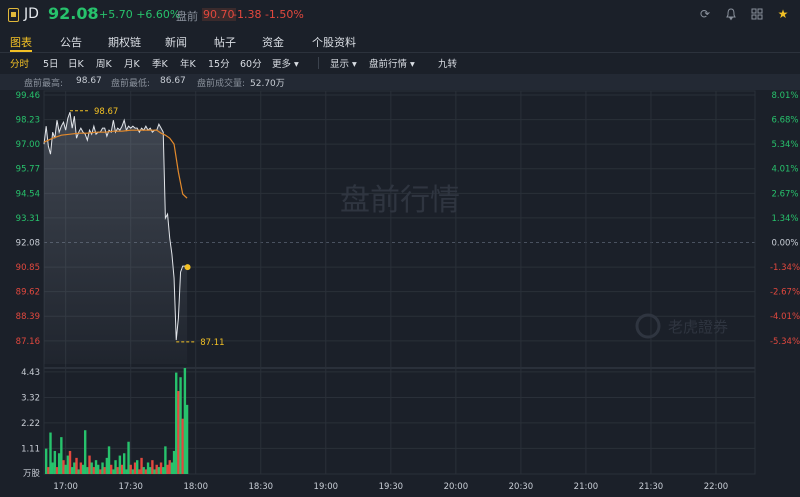 The height and width of the screenshot is (497, 800). Describe the element at coordinates (391, 487) in the screenshot. I see `time-tick-label: 19:30` at that location.